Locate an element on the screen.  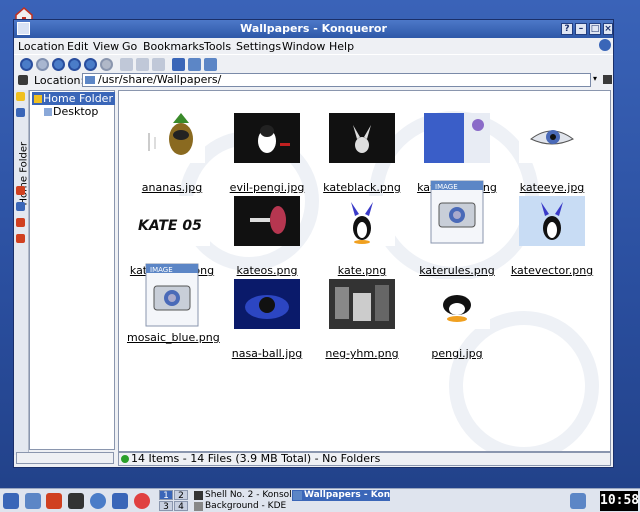
file-item: kateos.png is located at coordinates (267, 237).